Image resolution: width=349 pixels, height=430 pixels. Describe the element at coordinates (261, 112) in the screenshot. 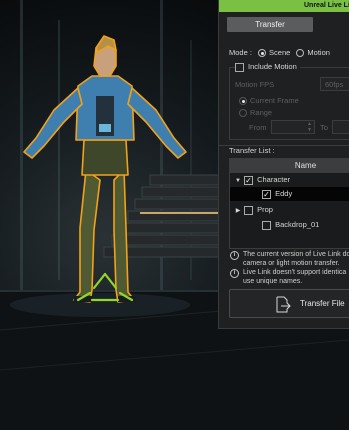

I see `range-label: Range` at that location.